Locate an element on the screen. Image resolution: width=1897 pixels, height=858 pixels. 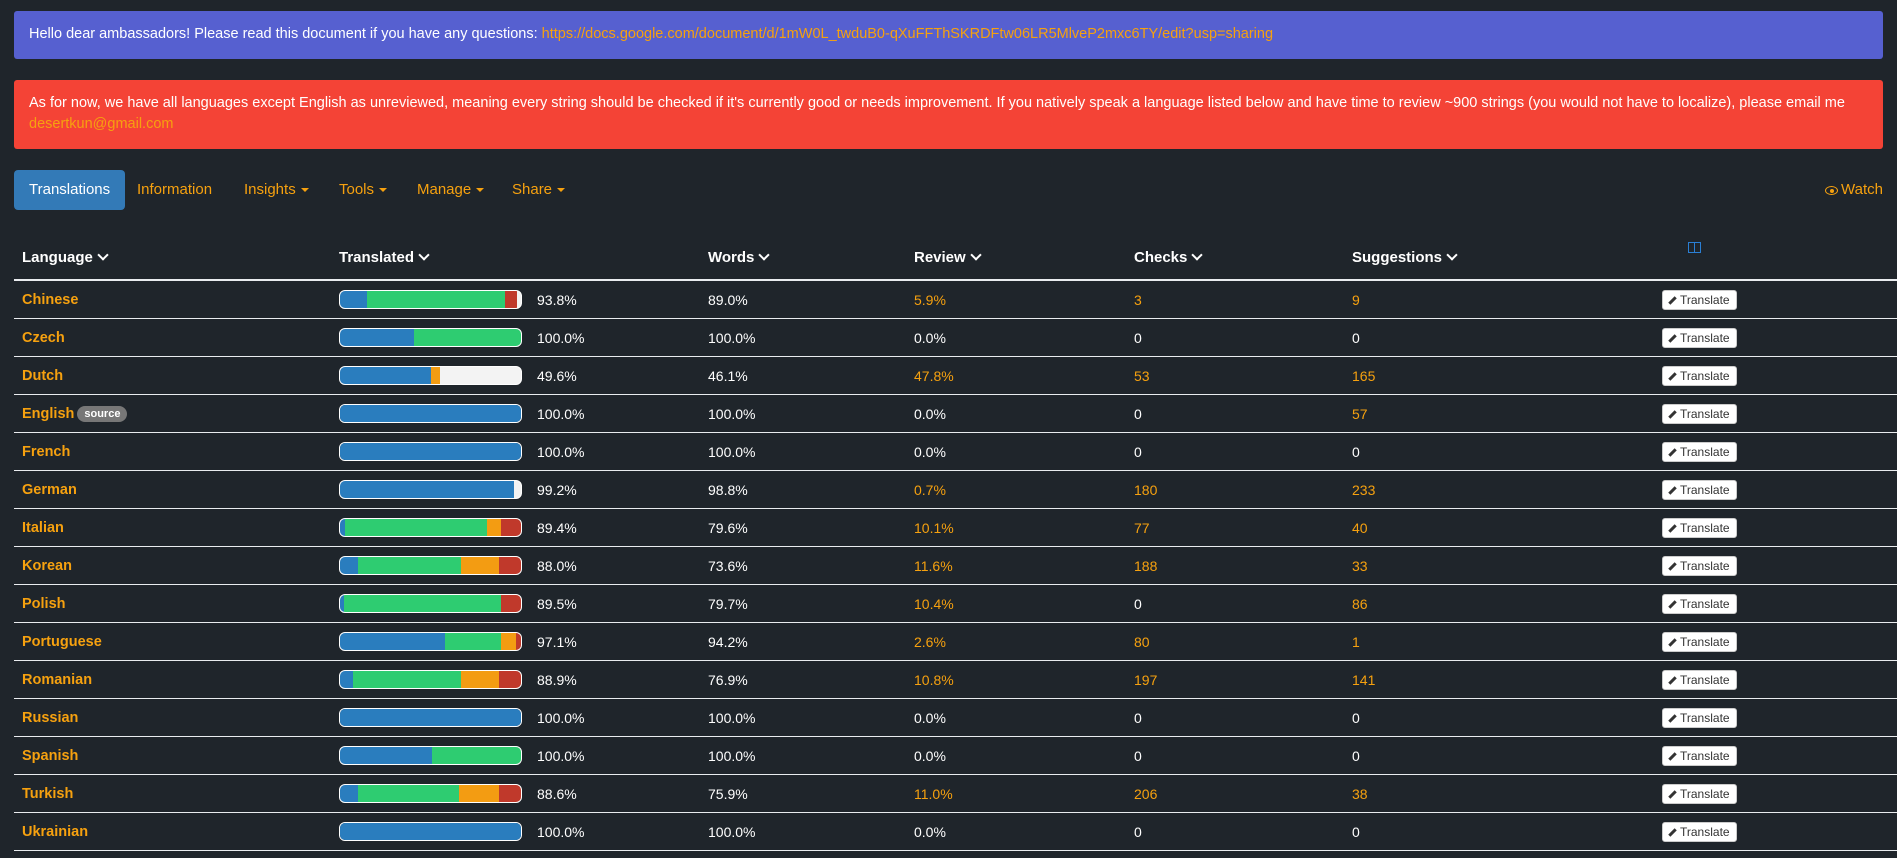
language-link: Chinese is located at coordinates (50, 300).